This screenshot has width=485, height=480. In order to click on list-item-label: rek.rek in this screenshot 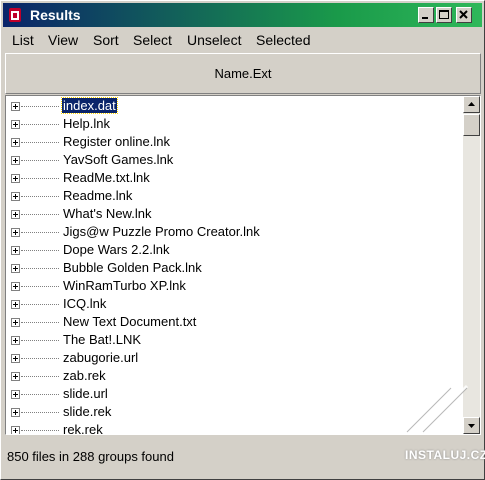, I will do `click(83, 428)`.